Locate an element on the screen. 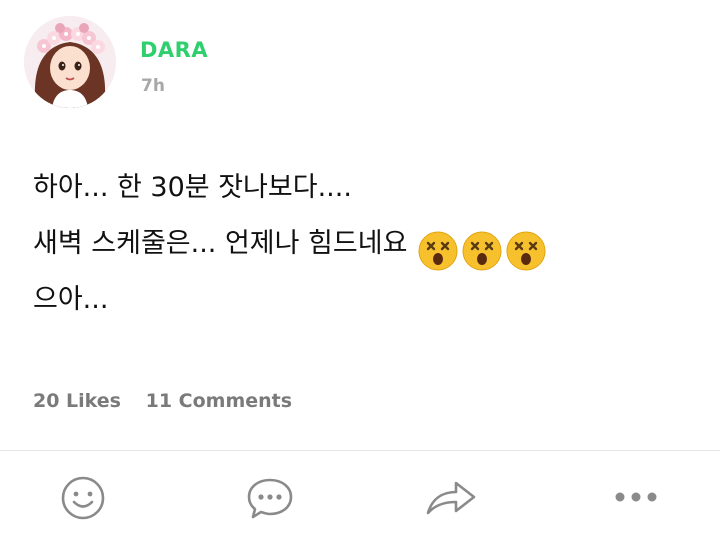  more-icon is located at coordinates (636, 497).